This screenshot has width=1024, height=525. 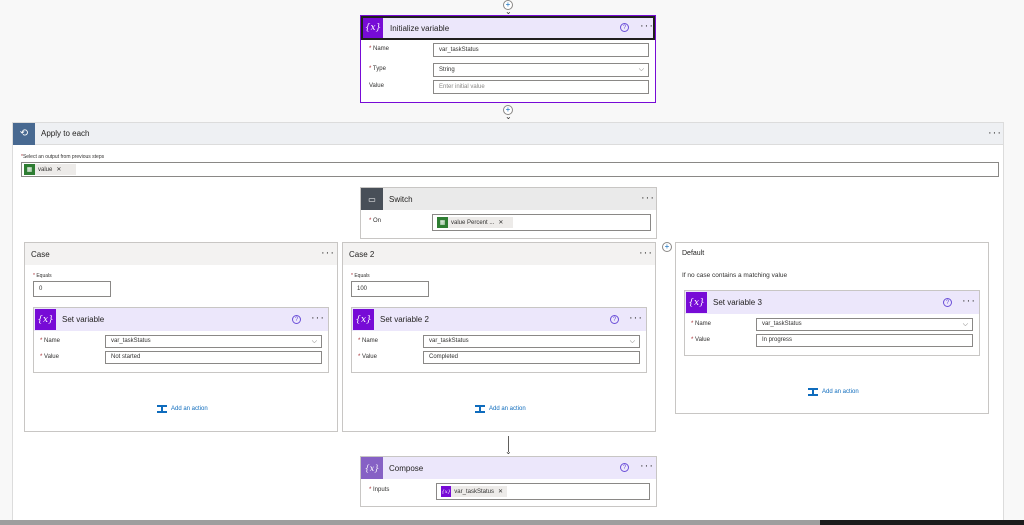 What do you see at coordinates (181, 254) in the screenshot?
I see `case-header: Case` at bounding box center [181, 254].